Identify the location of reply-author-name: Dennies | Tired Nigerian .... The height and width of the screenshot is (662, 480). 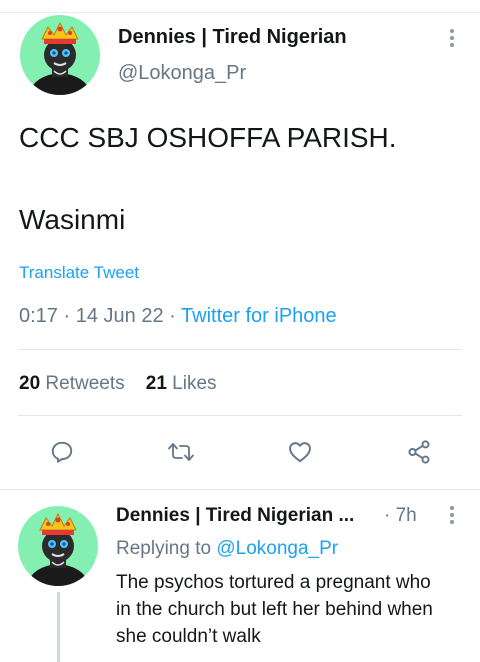
(235, 516).